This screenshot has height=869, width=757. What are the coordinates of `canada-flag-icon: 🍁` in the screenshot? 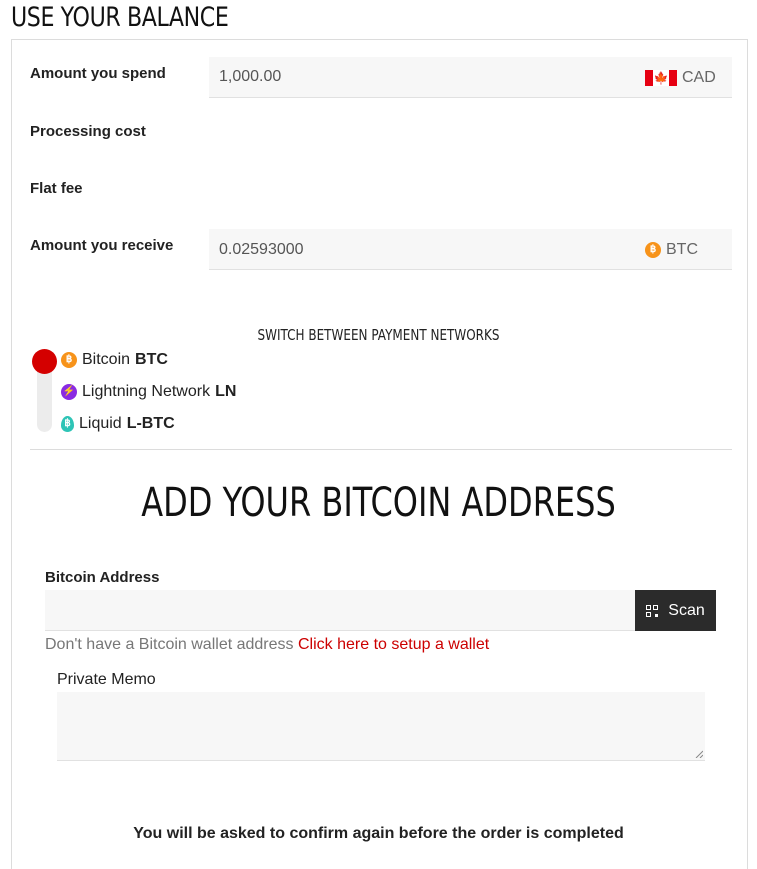 It's located at (661, 78).